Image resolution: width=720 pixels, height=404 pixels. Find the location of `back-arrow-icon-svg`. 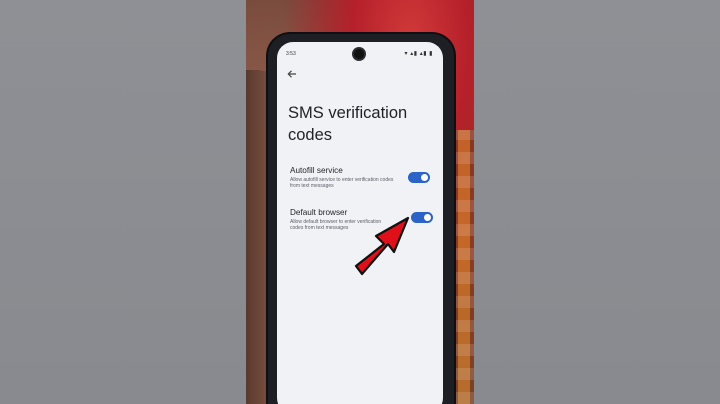

back-arrow-icon-svg is located at coordinates (291, 74).